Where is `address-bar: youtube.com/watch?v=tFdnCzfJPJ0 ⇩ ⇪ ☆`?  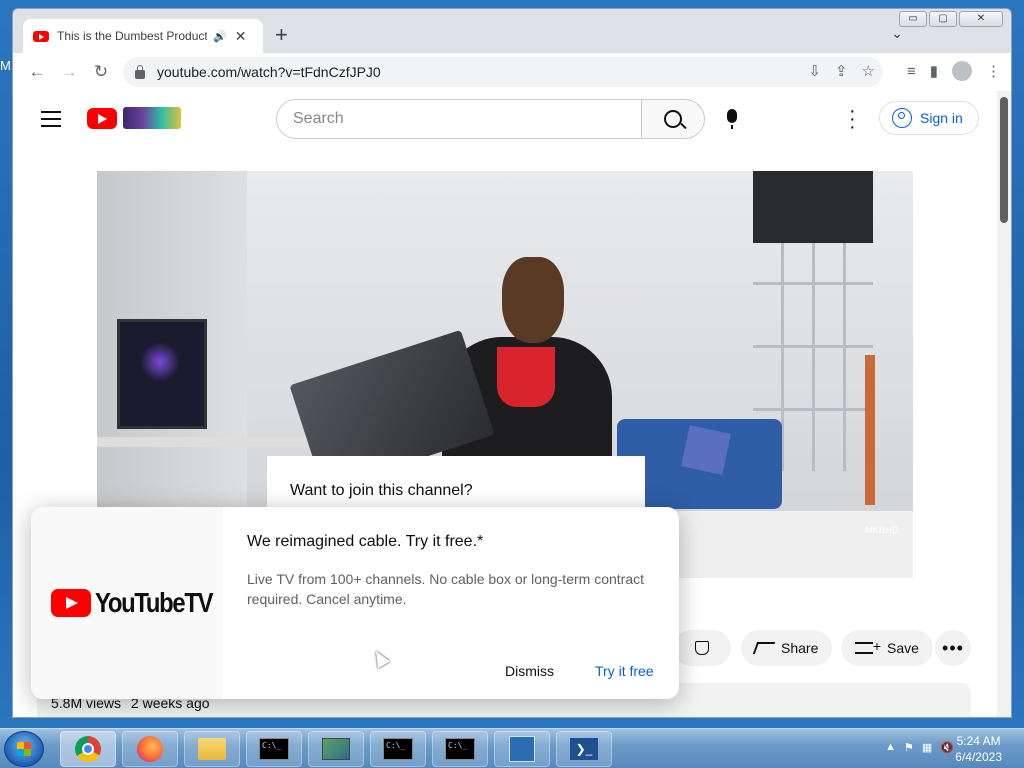 address-bar: youtube.com/watch?v=tFdnCzfJPJ0 ⇩ ⇪ ☆ is located at coordinates (503, 72).